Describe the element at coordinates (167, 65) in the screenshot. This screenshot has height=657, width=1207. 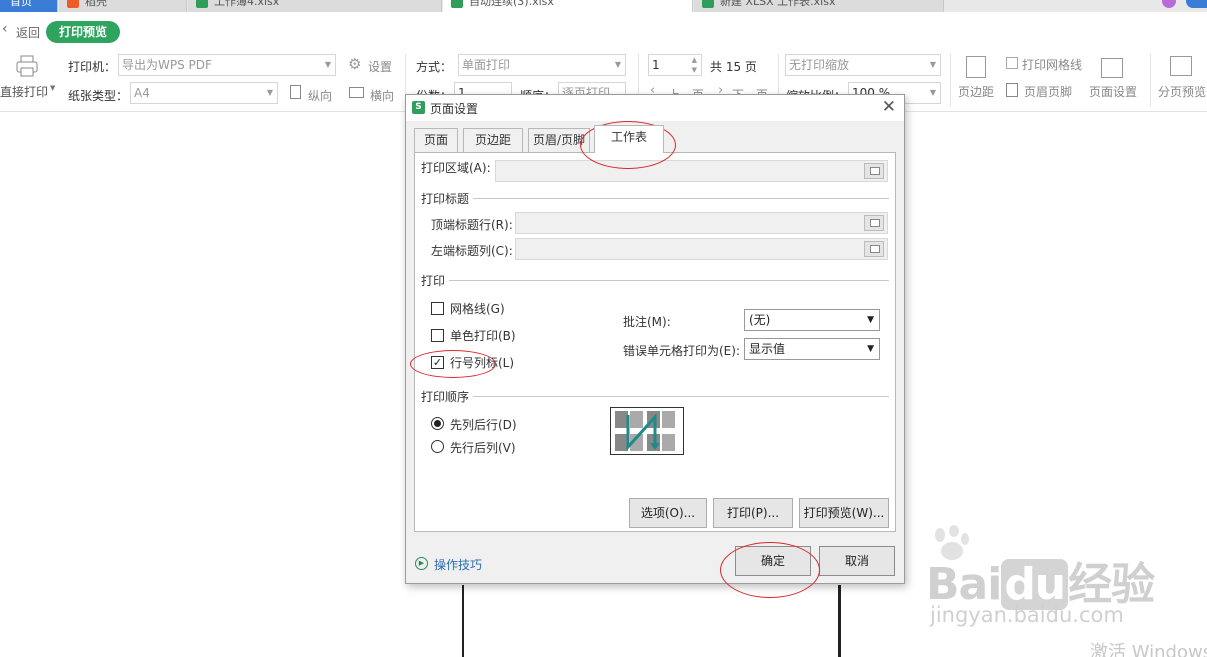
I see `printer-value: 导出为WPS PDF` at that location.